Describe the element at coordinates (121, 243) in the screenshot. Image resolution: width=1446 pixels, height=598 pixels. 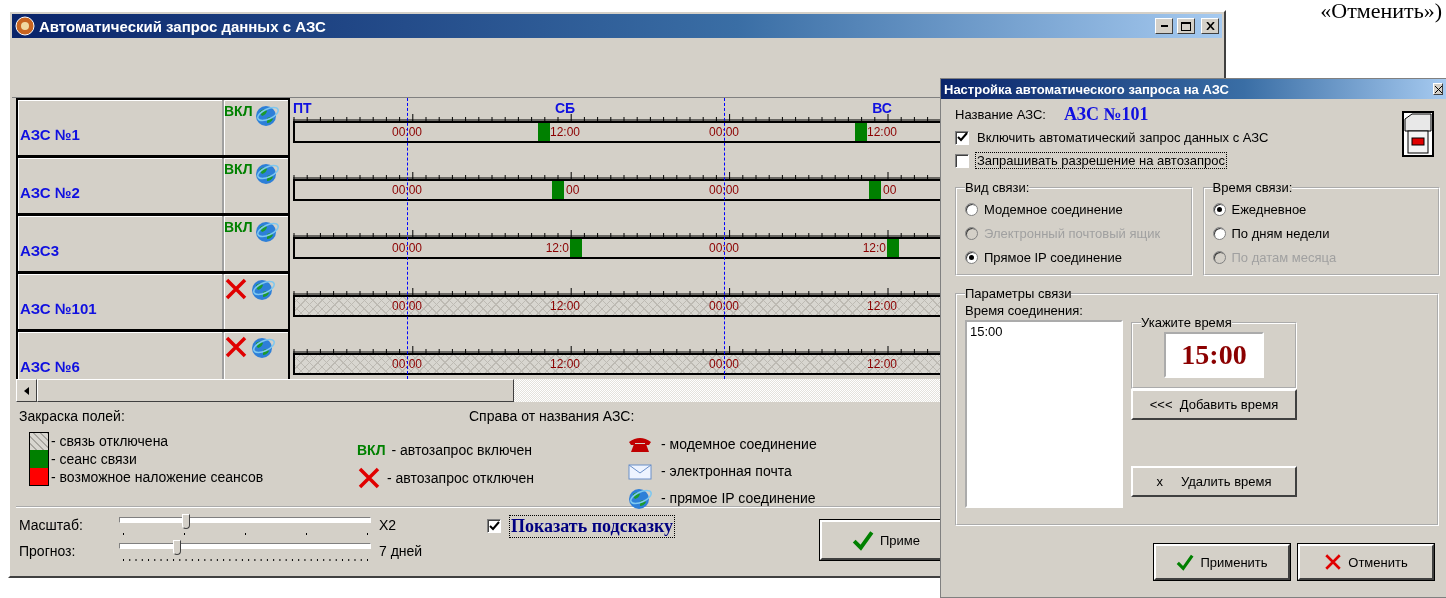
I see `station-name: АЗС3` at that location.